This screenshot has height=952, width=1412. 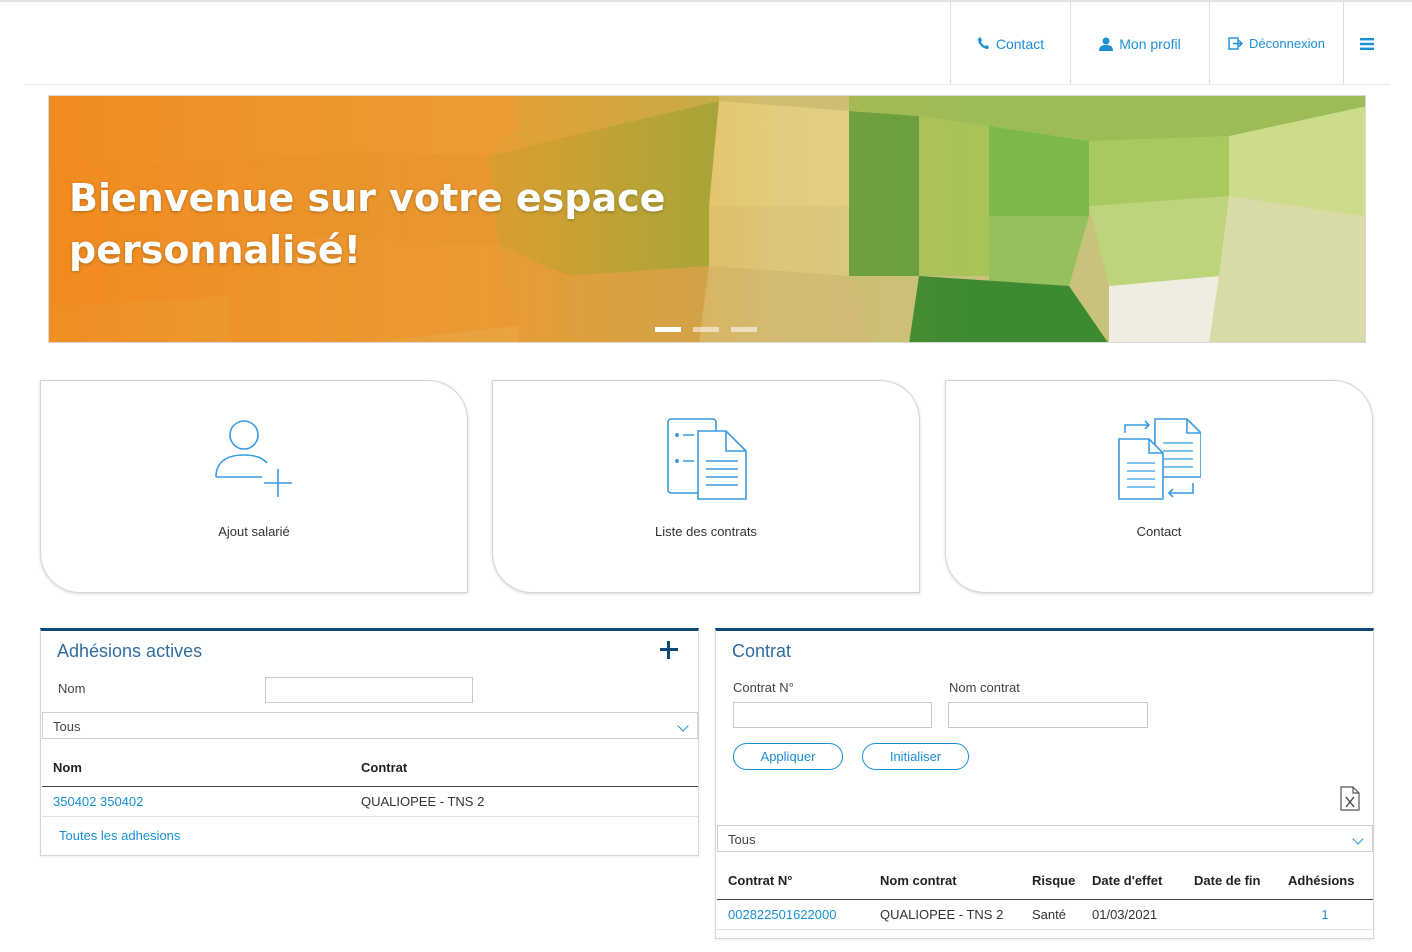 I want to click on reset-button: Initialiser, so click(x=915, y=756).